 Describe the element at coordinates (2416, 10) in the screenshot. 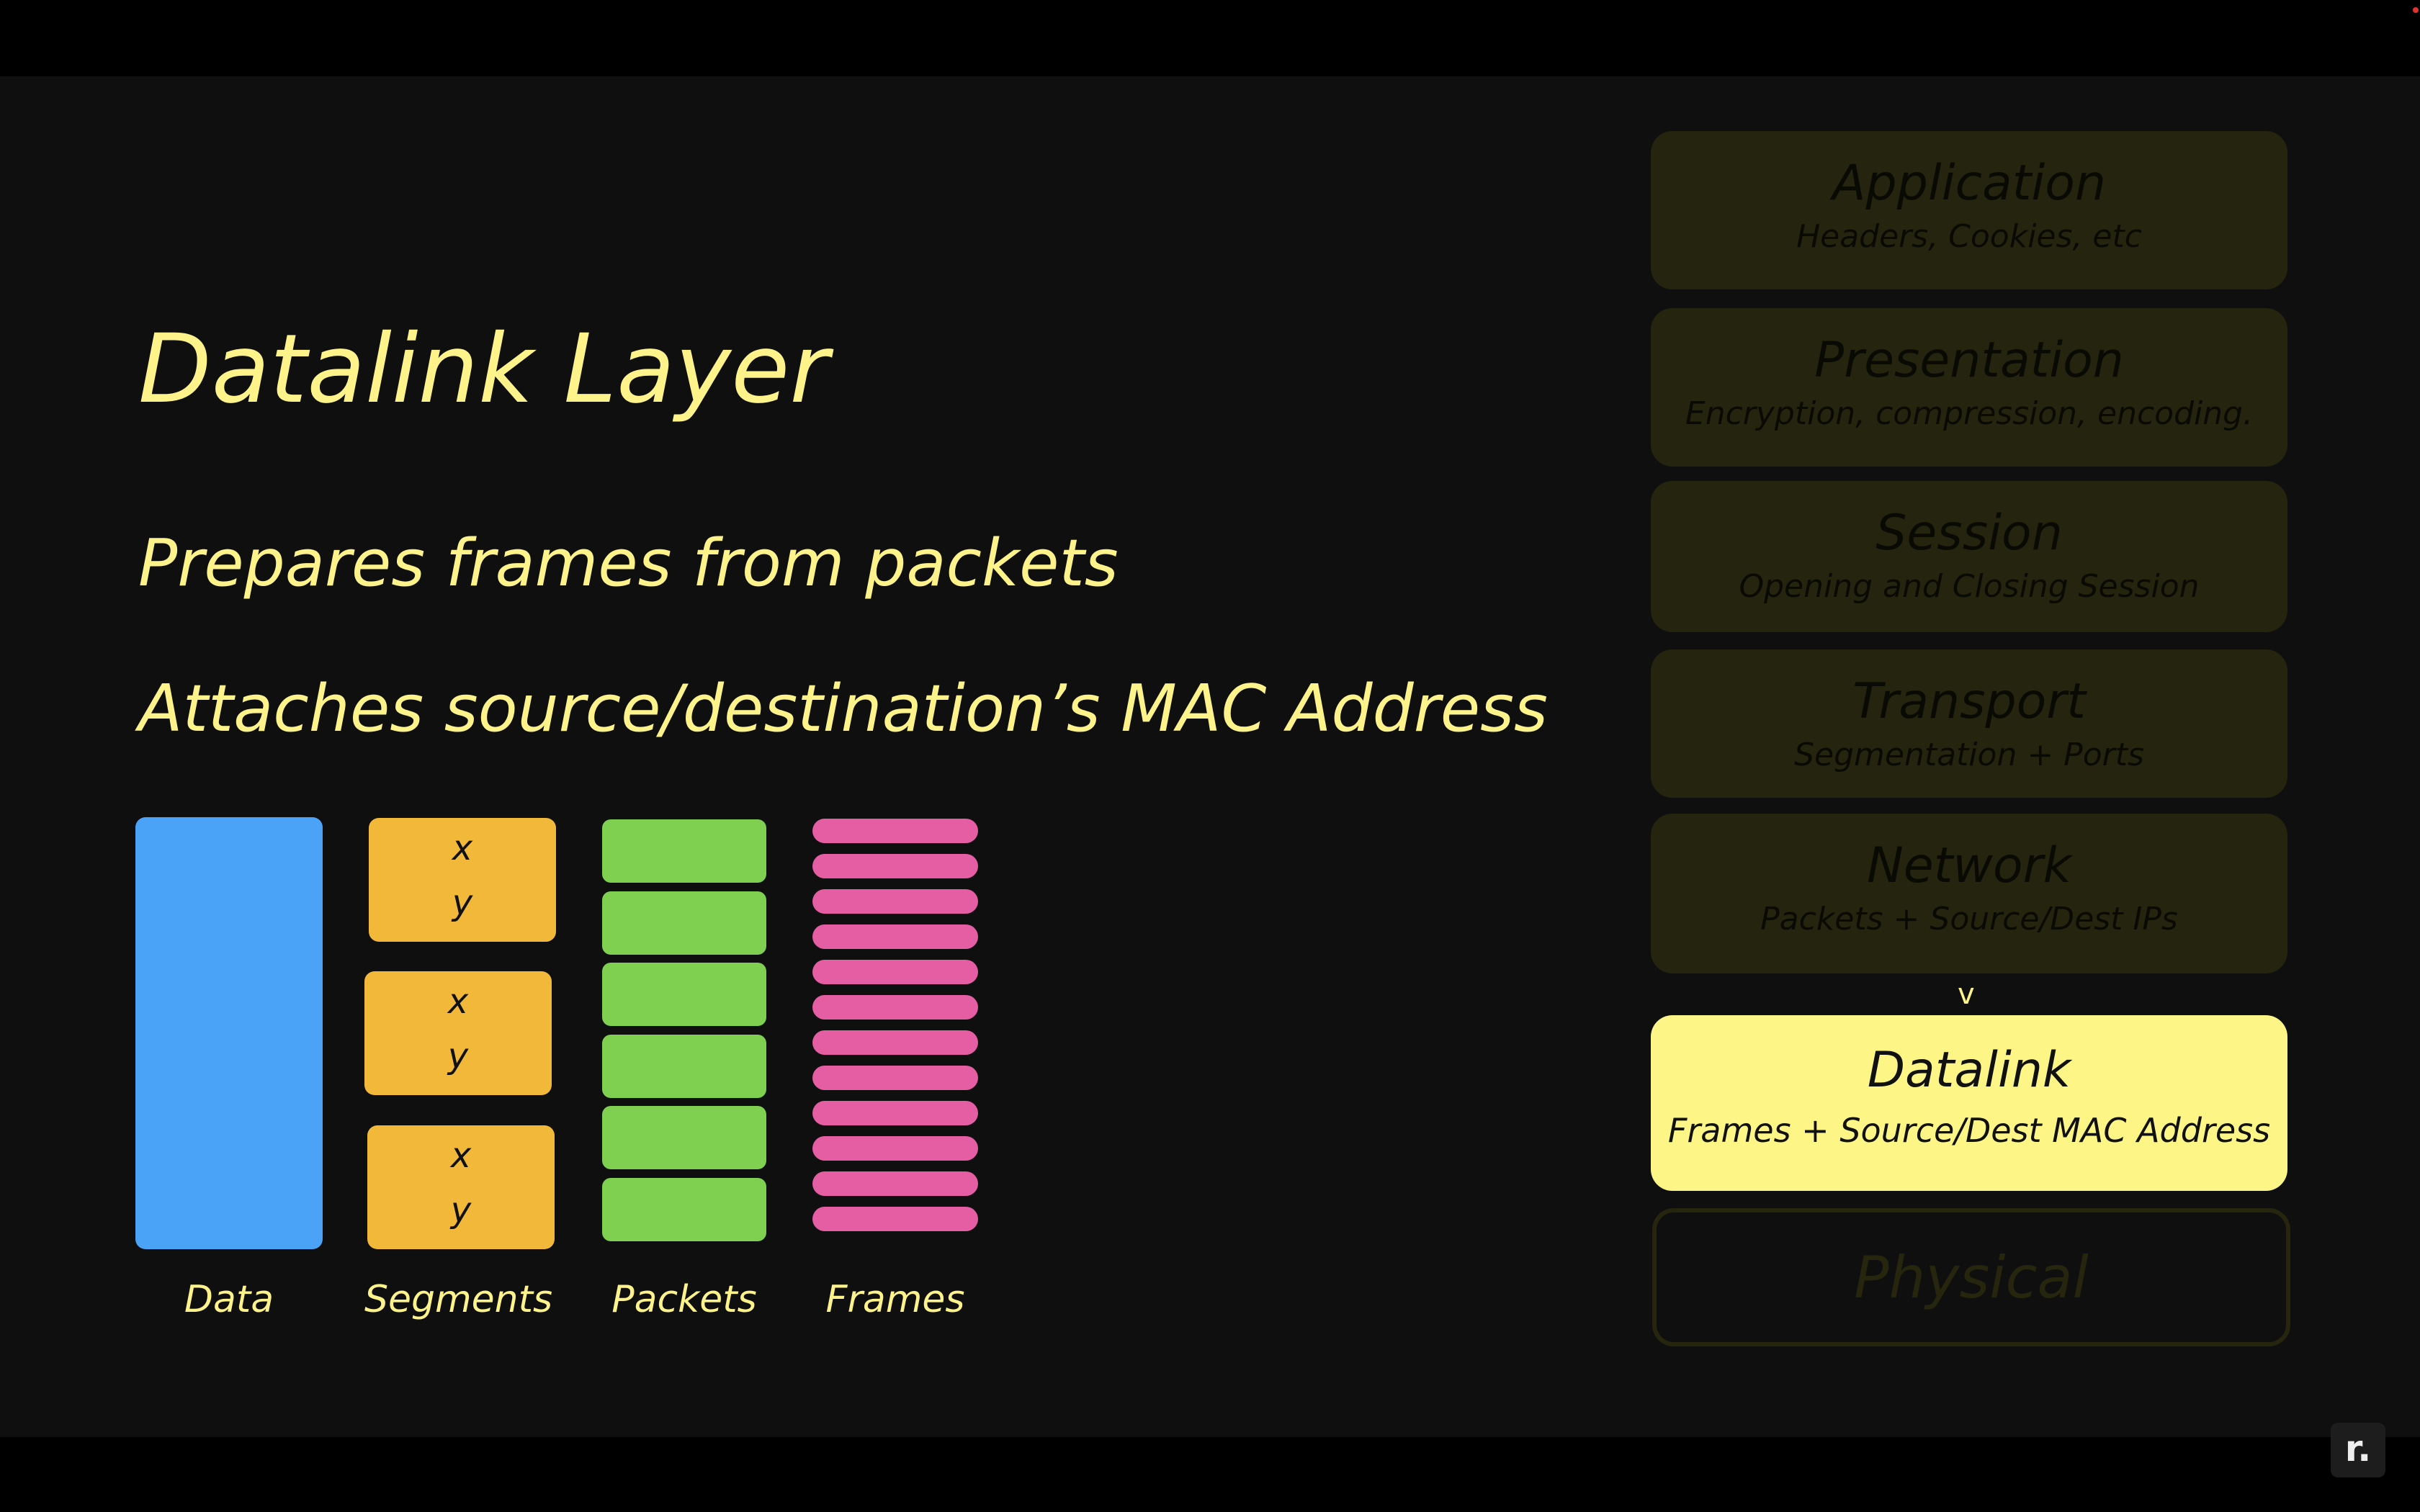

I see `recording-dot-icon` at that location.